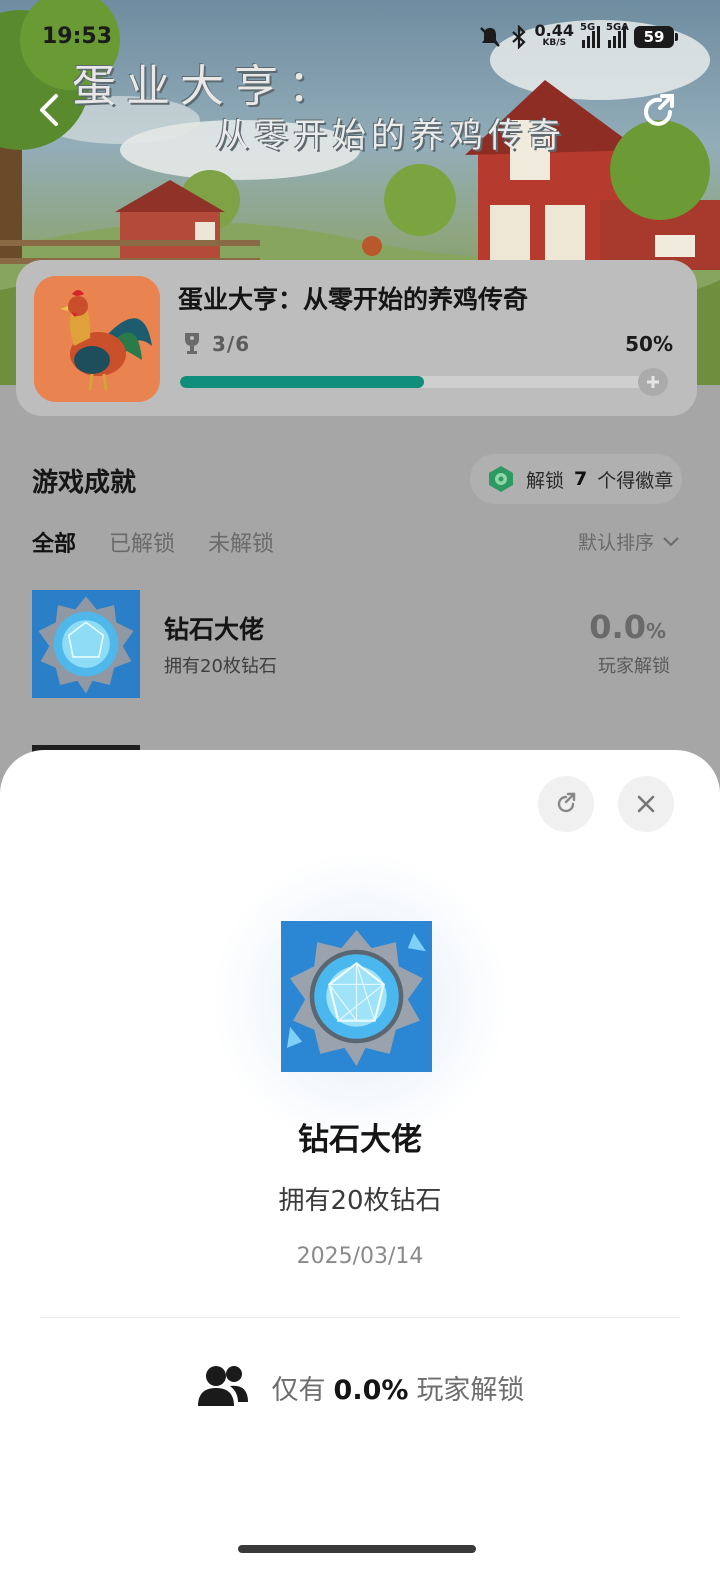 The height and width of the screenshot is (1584, 720). Describe the element at coordinates (241, 542) in the screenshot. I see `tab-locked: 未解锁` at that location.